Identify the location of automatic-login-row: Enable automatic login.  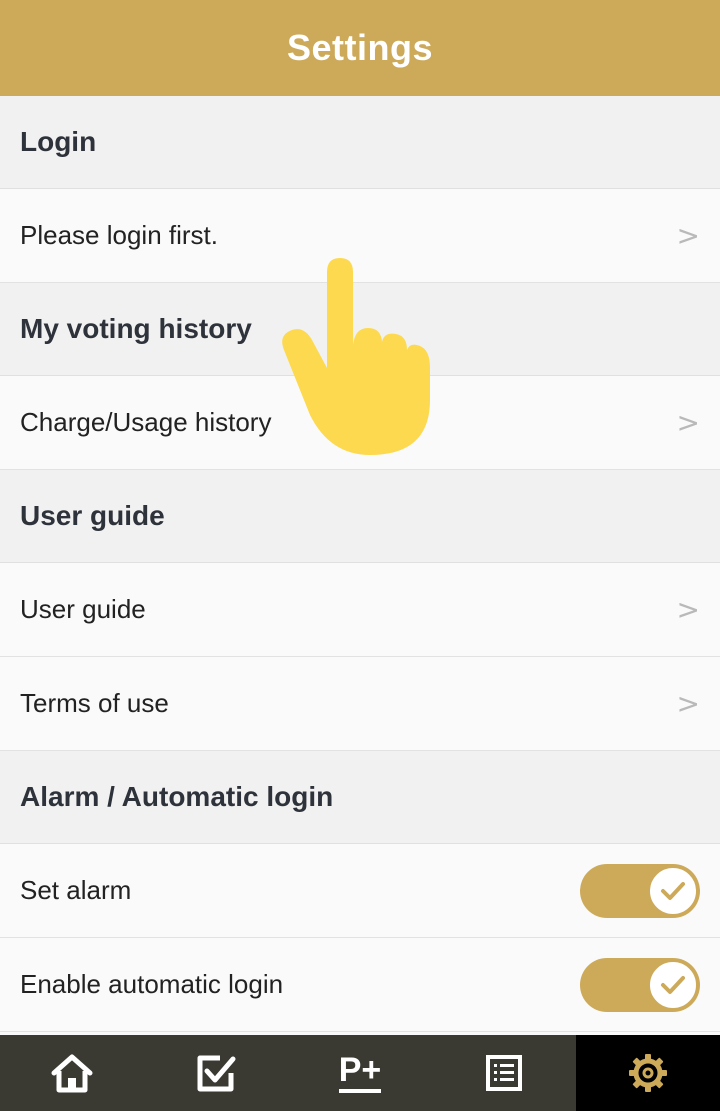
(360, 985).